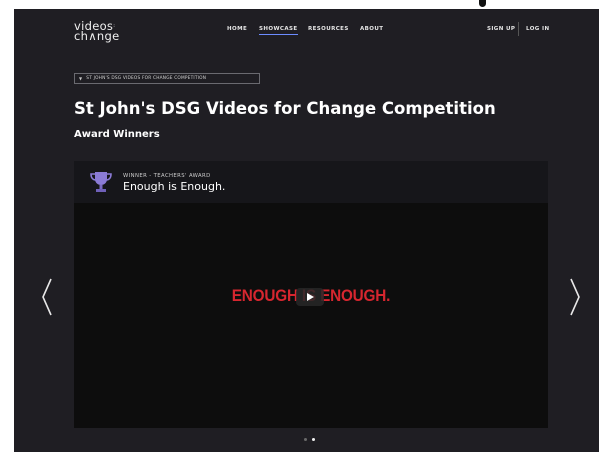  Describe the element at coordinates (278, 30) in the screenshot. I see `nav-showcase: SHOWCASE` at that location.